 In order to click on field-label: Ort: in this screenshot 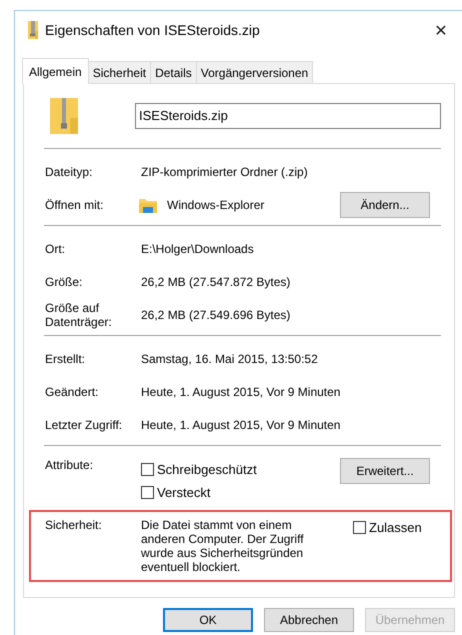, I will do `click(55, 249)`.